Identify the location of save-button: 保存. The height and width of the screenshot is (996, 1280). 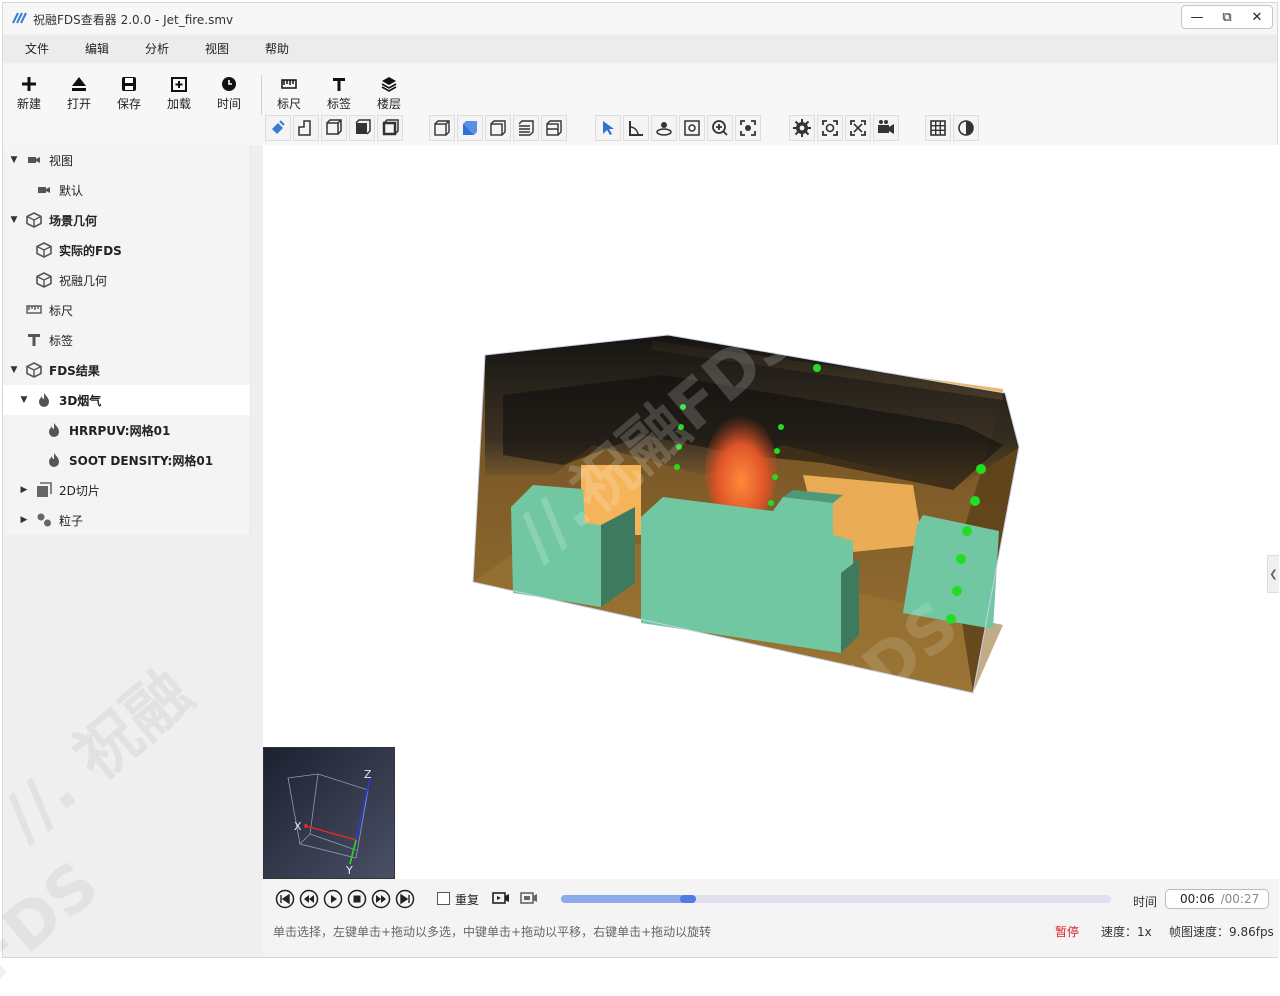
(129, 95).